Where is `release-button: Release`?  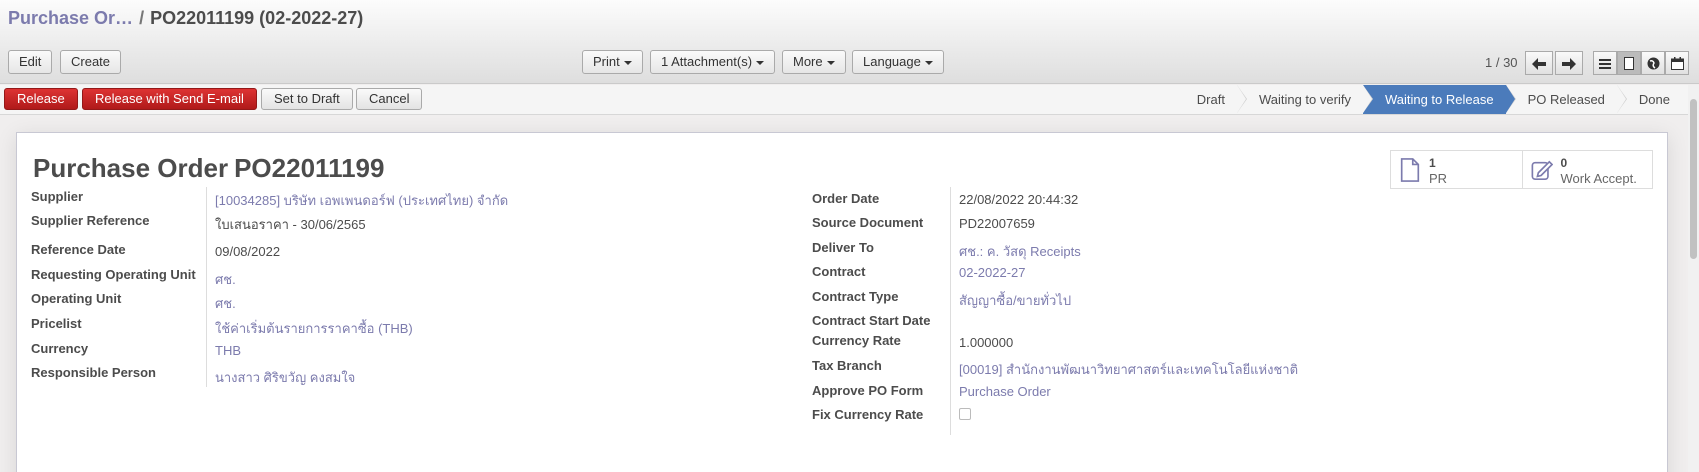
release-button: Release is located at coordinates (41, 99).